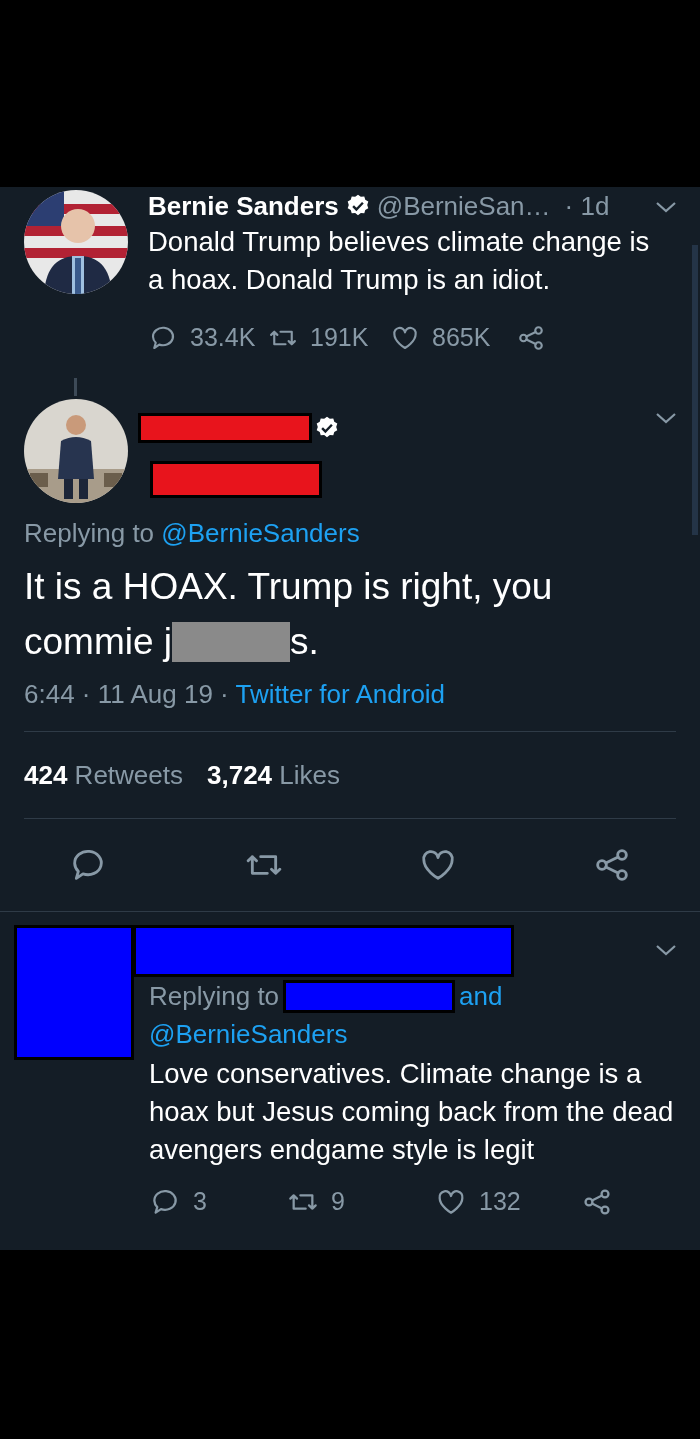 This screenshot has height=1439, width=700. What do you see at coordinates (75, 387) in the screenshot?
I see `thread-line` at bounding box center [75, 387].